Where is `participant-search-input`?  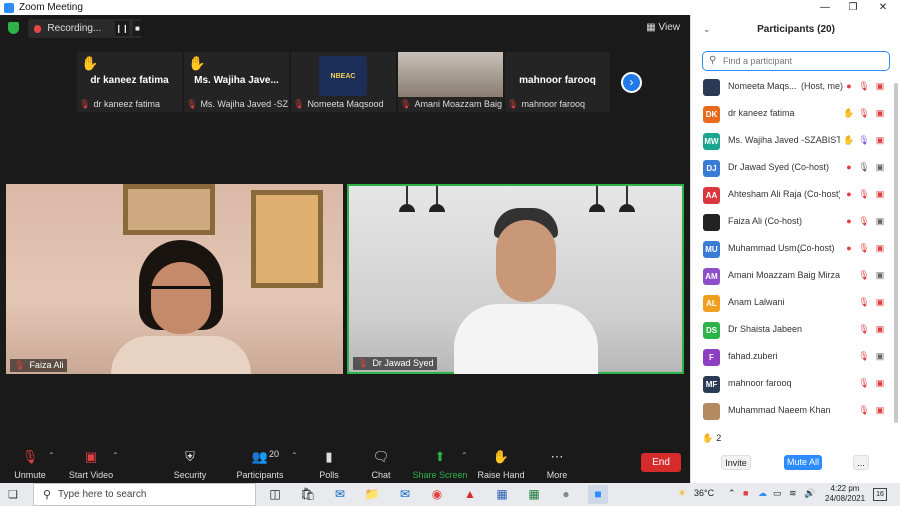 participant-search-input is located at coordinates (803, 61).